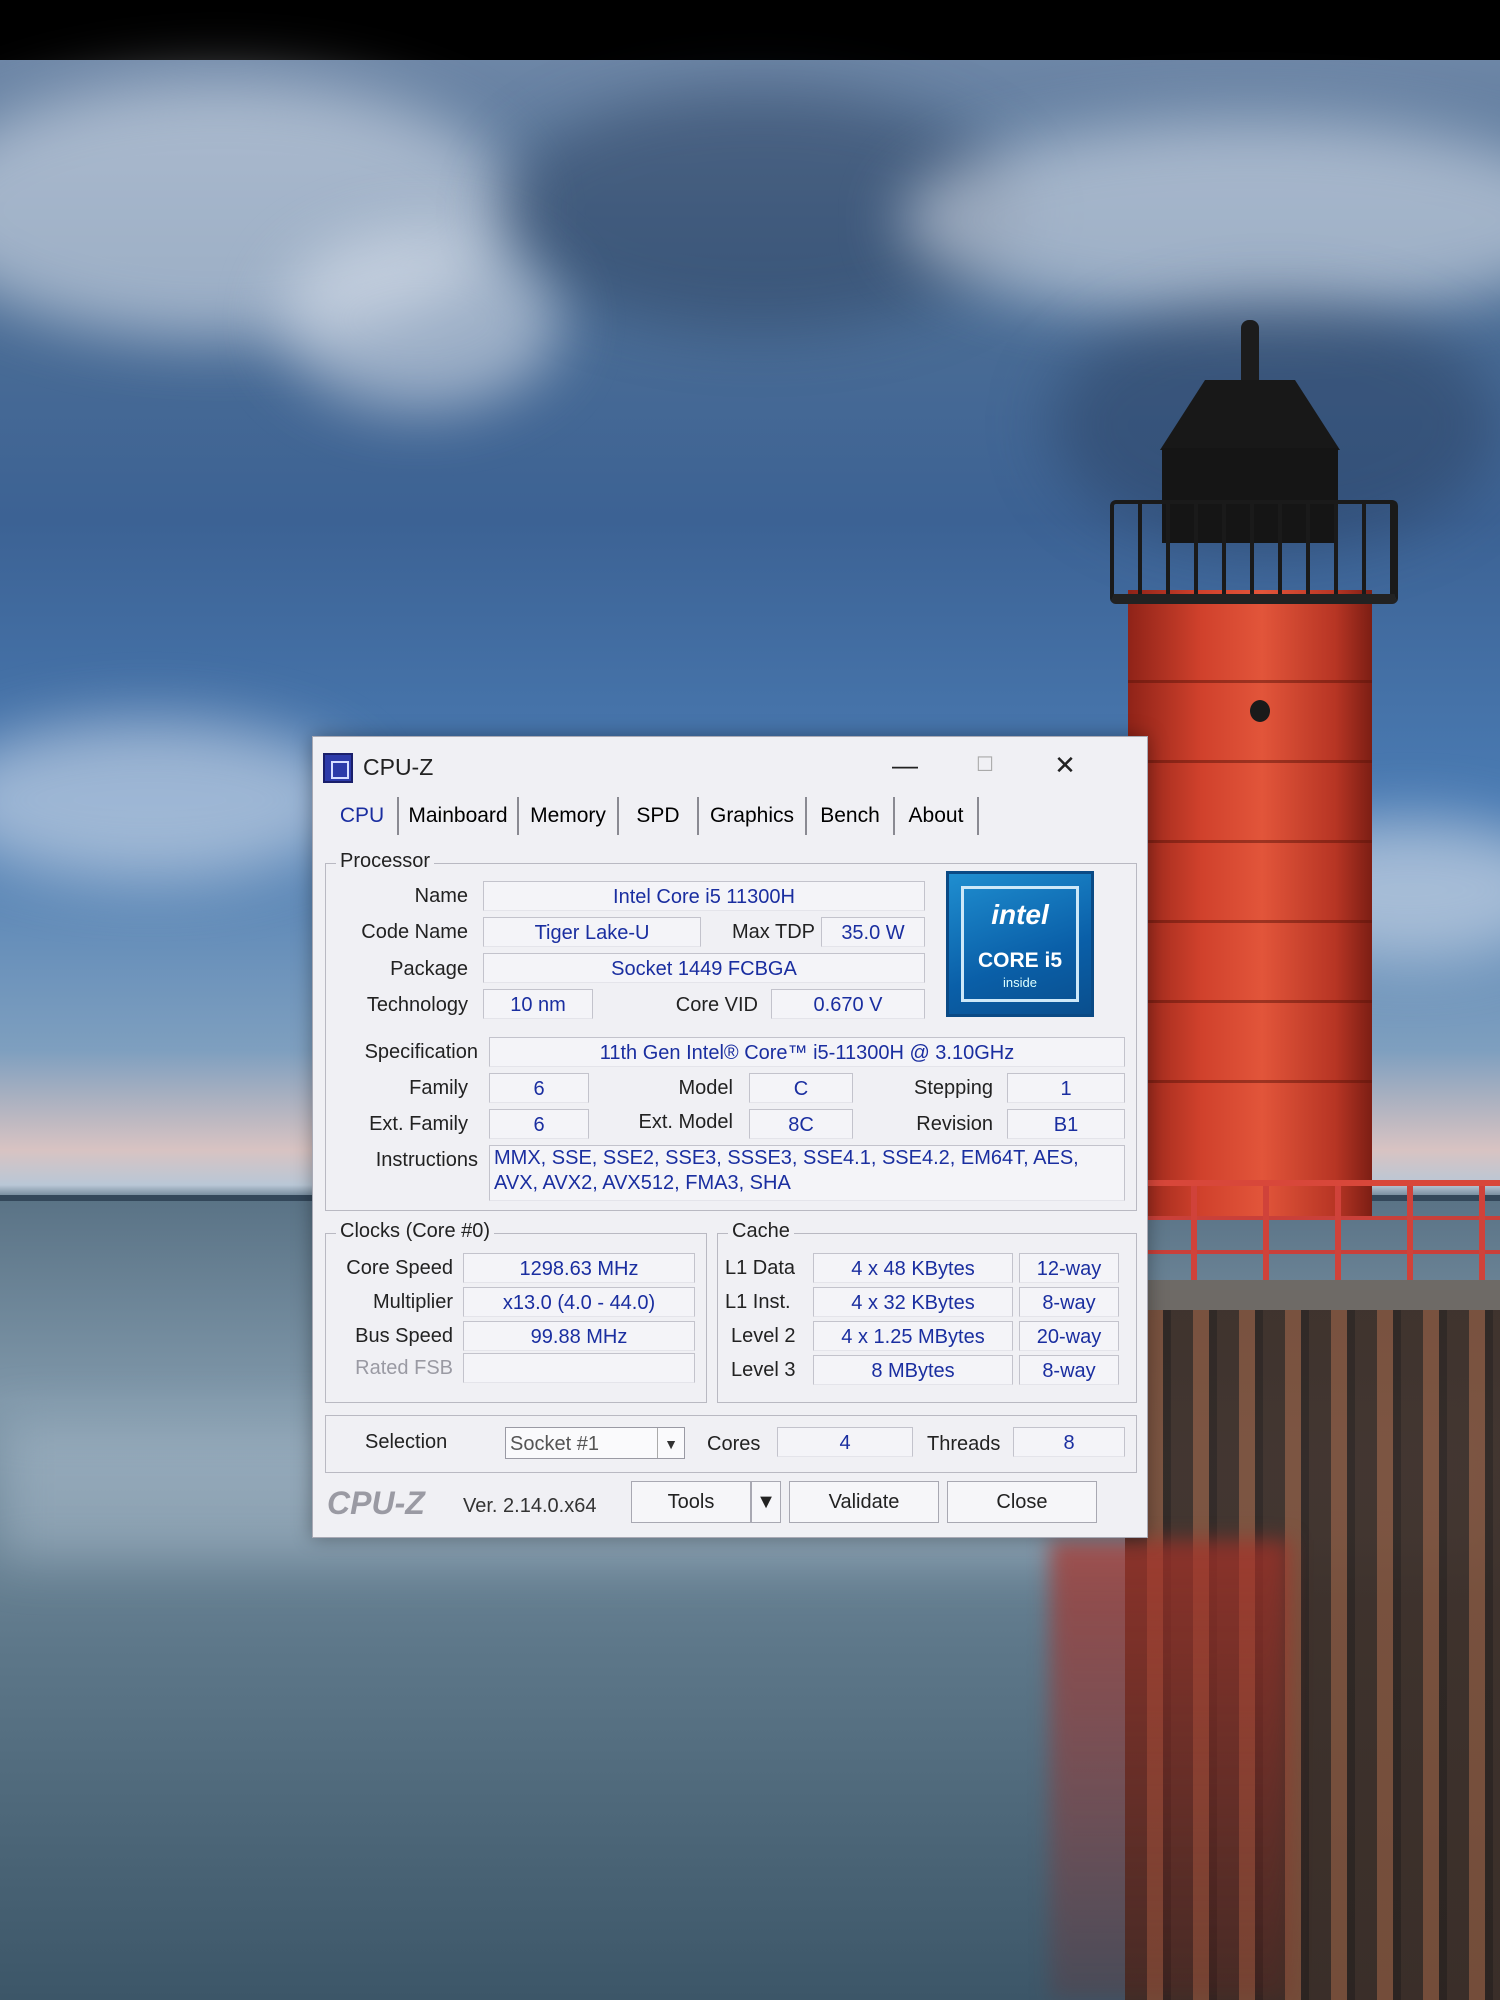 The height and width of the screenshot is (2000, 1500). What do you see at coordinates (363, 816) in the screenshot?
I see `tab-cpu: CPU` at bounding box center [363, 816].